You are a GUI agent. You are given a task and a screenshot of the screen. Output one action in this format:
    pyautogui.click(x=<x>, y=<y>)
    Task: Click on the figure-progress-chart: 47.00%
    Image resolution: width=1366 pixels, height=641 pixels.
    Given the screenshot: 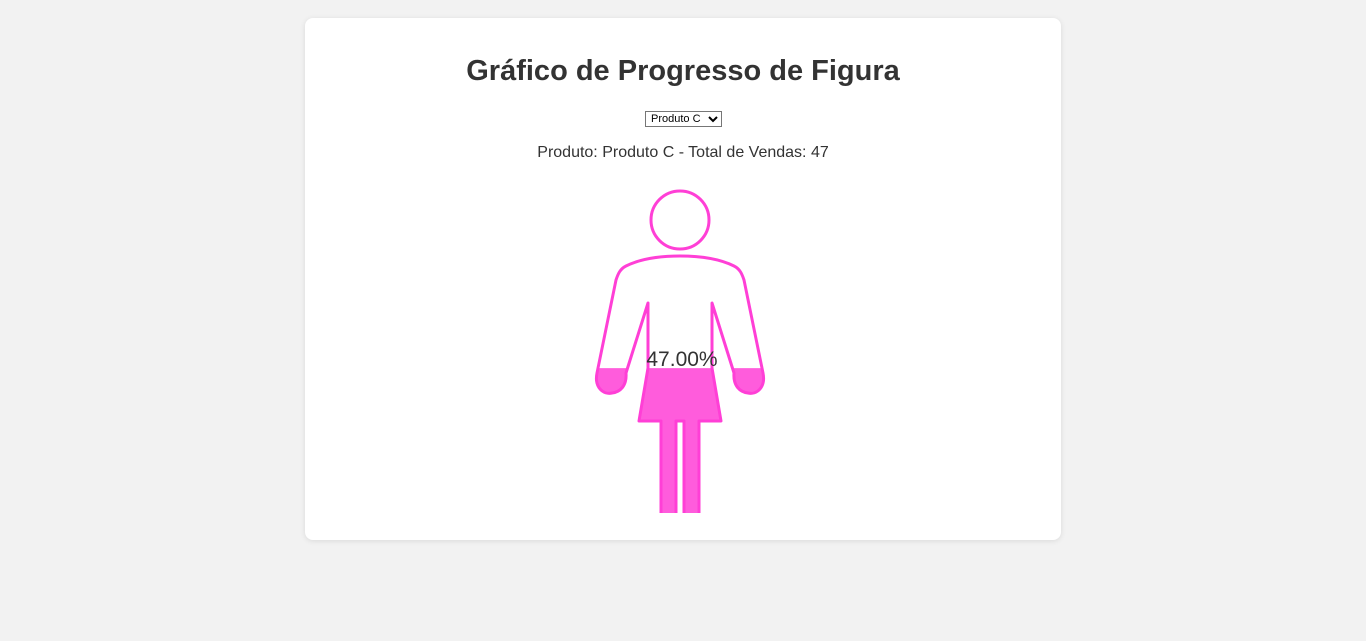 What is the action you would take?
    pyautogui.click(x=680, y=351)
    